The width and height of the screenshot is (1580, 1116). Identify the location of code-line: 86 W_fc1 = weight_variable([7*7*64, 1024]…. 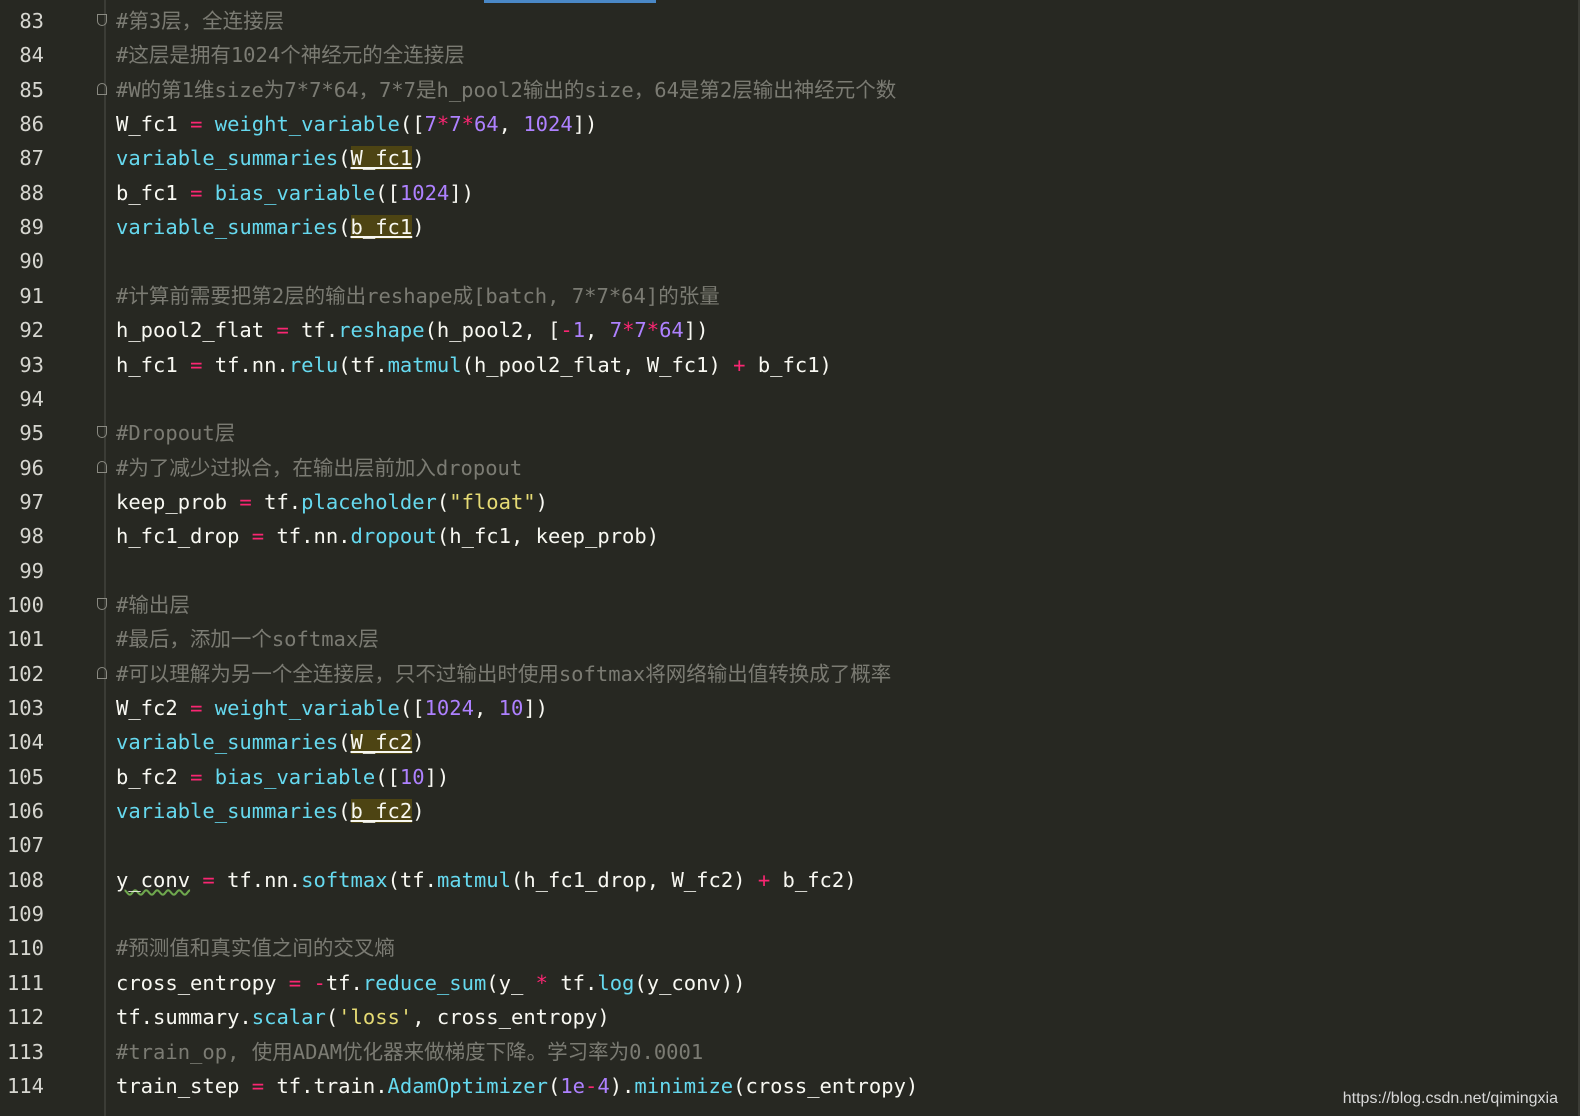
(789, 124).